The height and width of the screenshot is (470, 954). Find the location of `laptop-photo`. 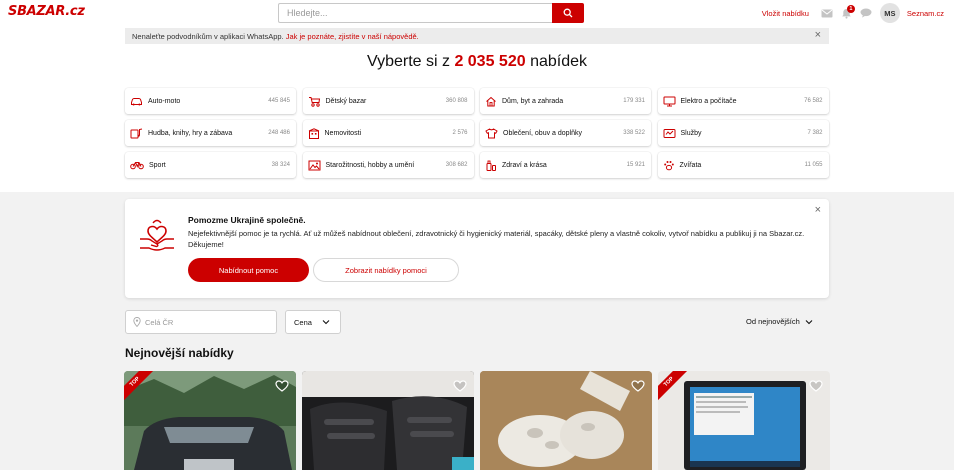

laptop-photo is located at coordinates (744, 420).